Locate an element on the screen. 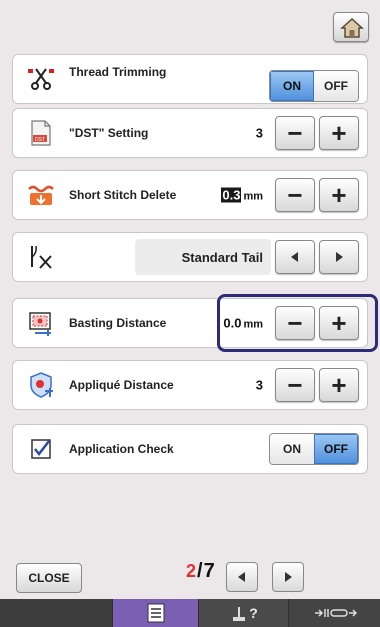 This screenshot has width=380, height=627. home-icon is located at coordinates (352, 27).